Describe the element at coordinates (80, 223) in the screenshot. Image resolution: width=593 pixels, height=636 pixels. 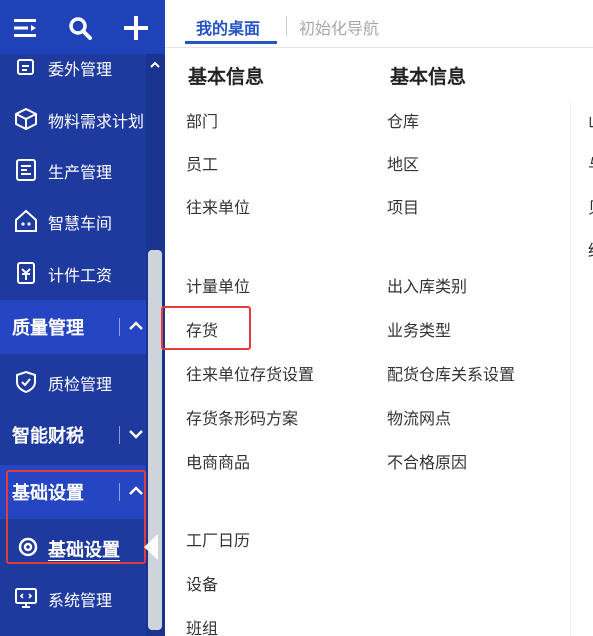
I see `sidebar-item-label: 智慧车间` at that location.